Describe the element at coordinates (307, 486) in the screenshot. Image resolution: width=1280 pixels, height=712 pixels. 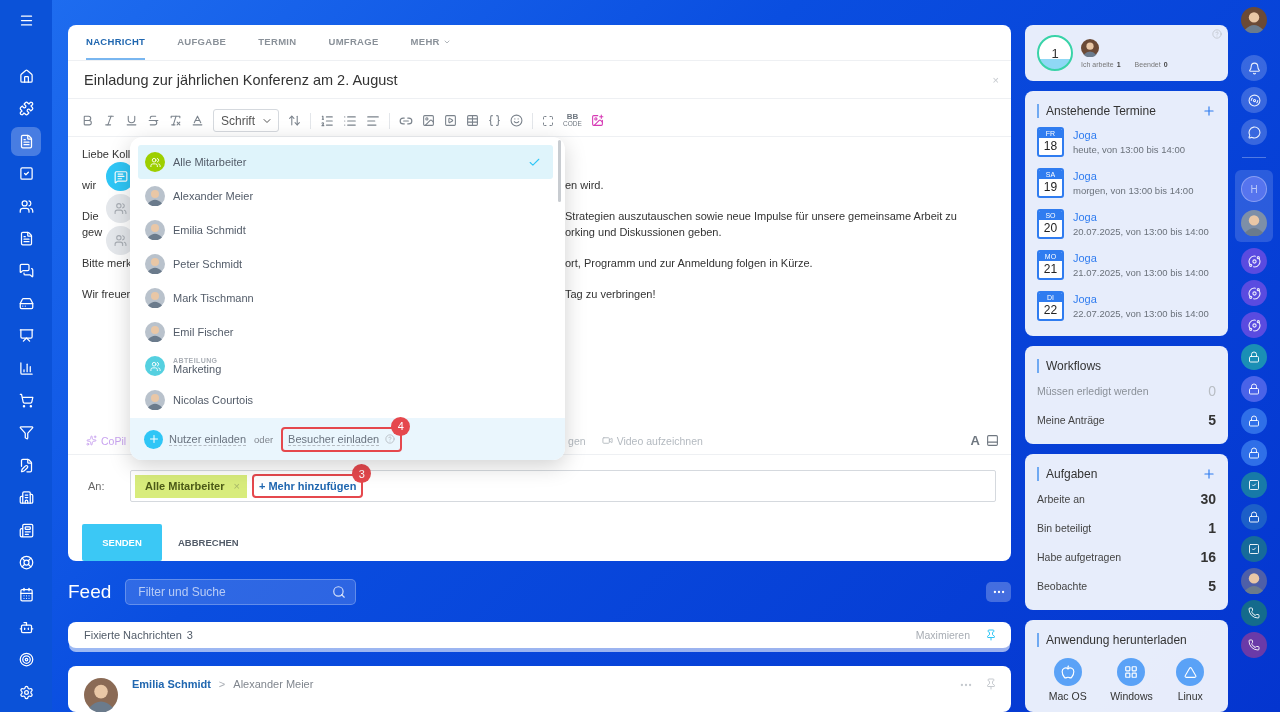
I see `add-more-link: + Mehr hinzufügen` at that location.